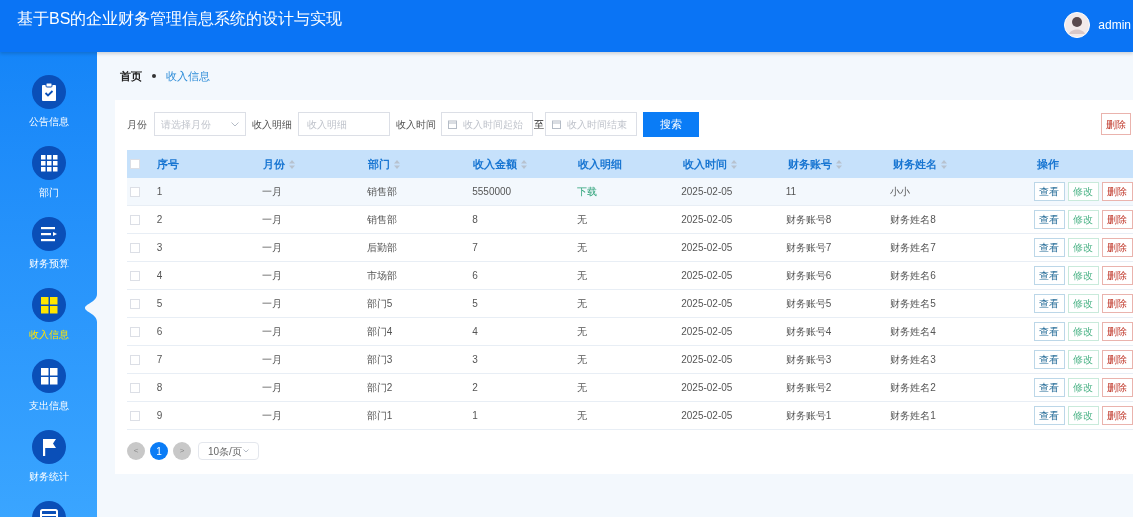  What do you see at coordinates (48, 101) in the screenshot?
I see `sidebar-item: 公告信息` at bounding box center [48, 101].